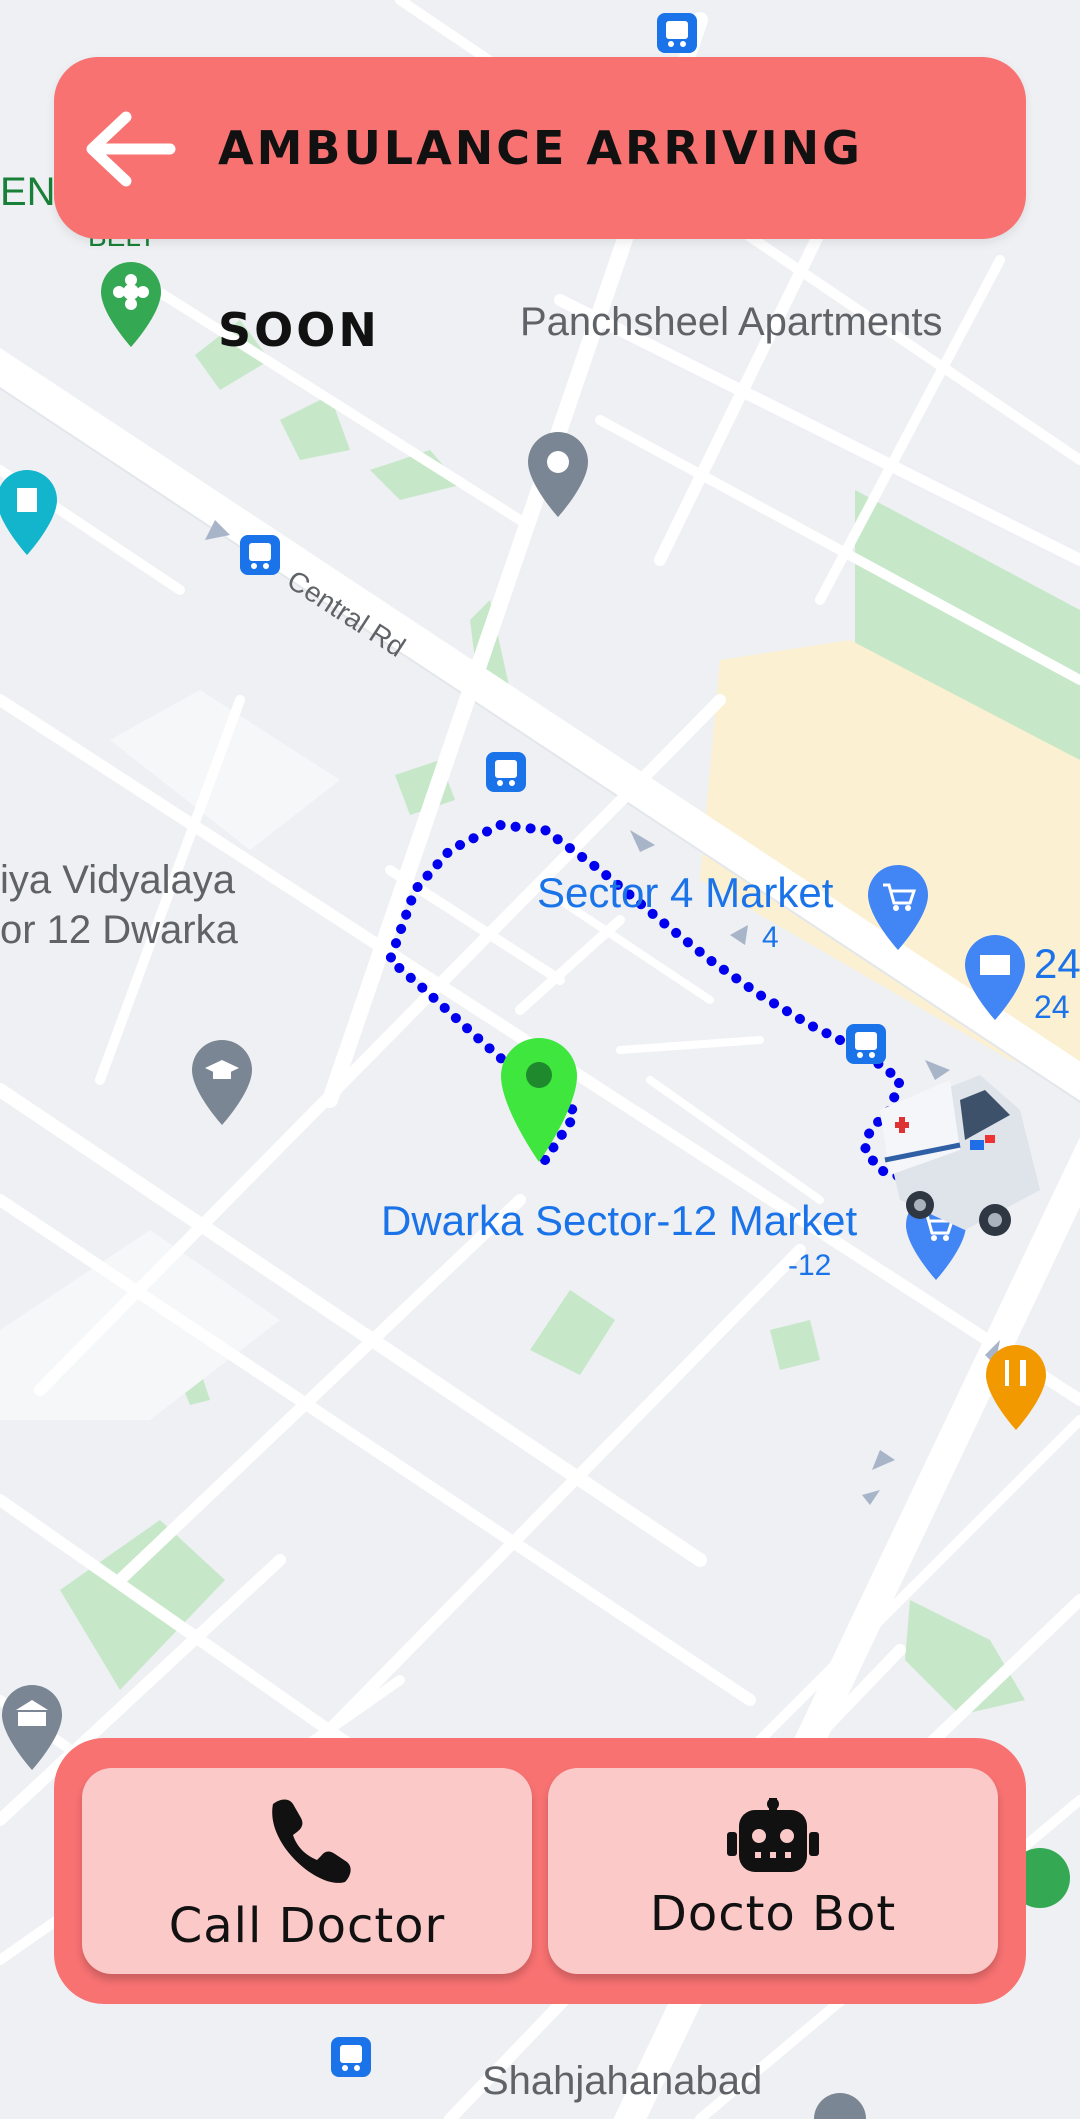 This screenshot has height=2119, width=1080. What do you see at coordinates (685, 892) in the screenshot?
I see `place-sector4-market: Sector 4 Market` at bounding box center [685, 892].